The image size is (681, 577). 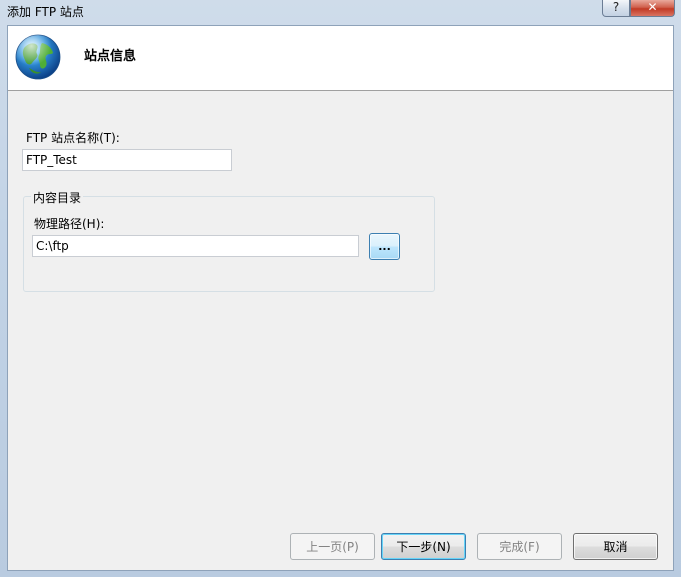 What do you see at coordinates (45, 12) in the screenshot?
I see `window-title: 添加 FTP 站点` at bounding box center [45, 12].